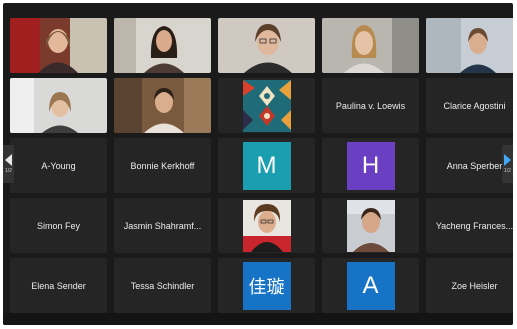  I want to click on participant-name: Simon Fey, so click(58, 225).